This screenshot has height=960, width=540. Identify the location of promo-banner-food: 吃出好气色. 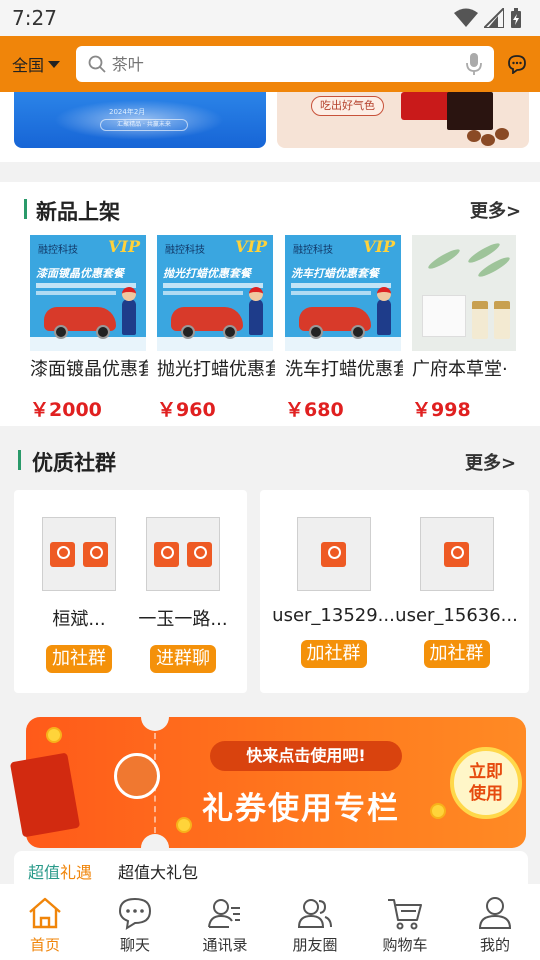
(403, 120).